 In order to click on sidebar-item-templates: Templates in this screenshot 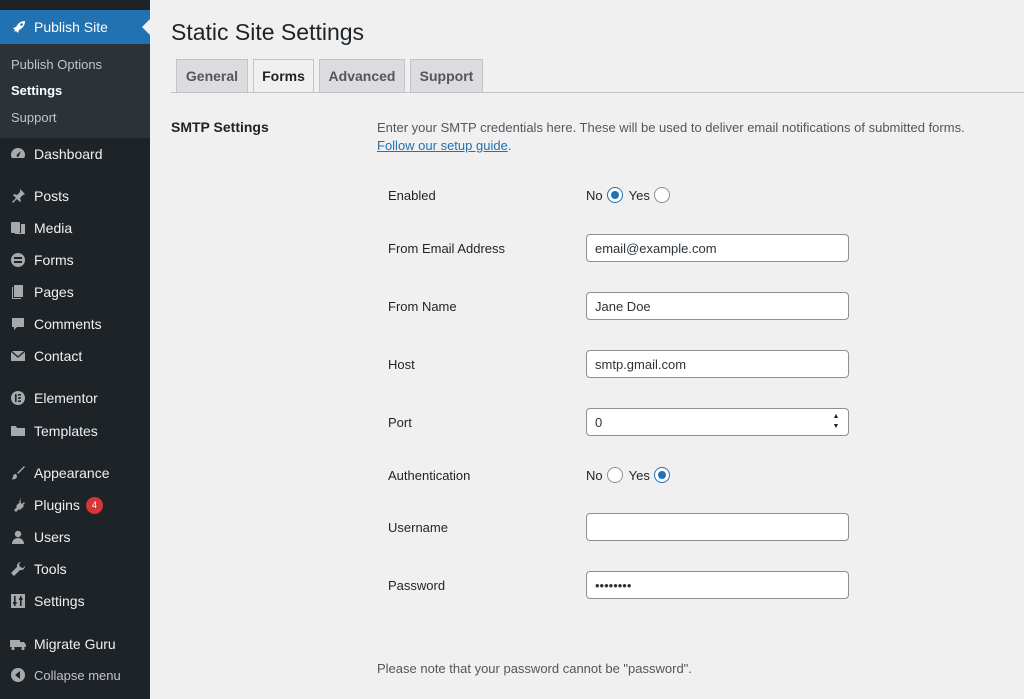, I will do `click(75, 431)`.